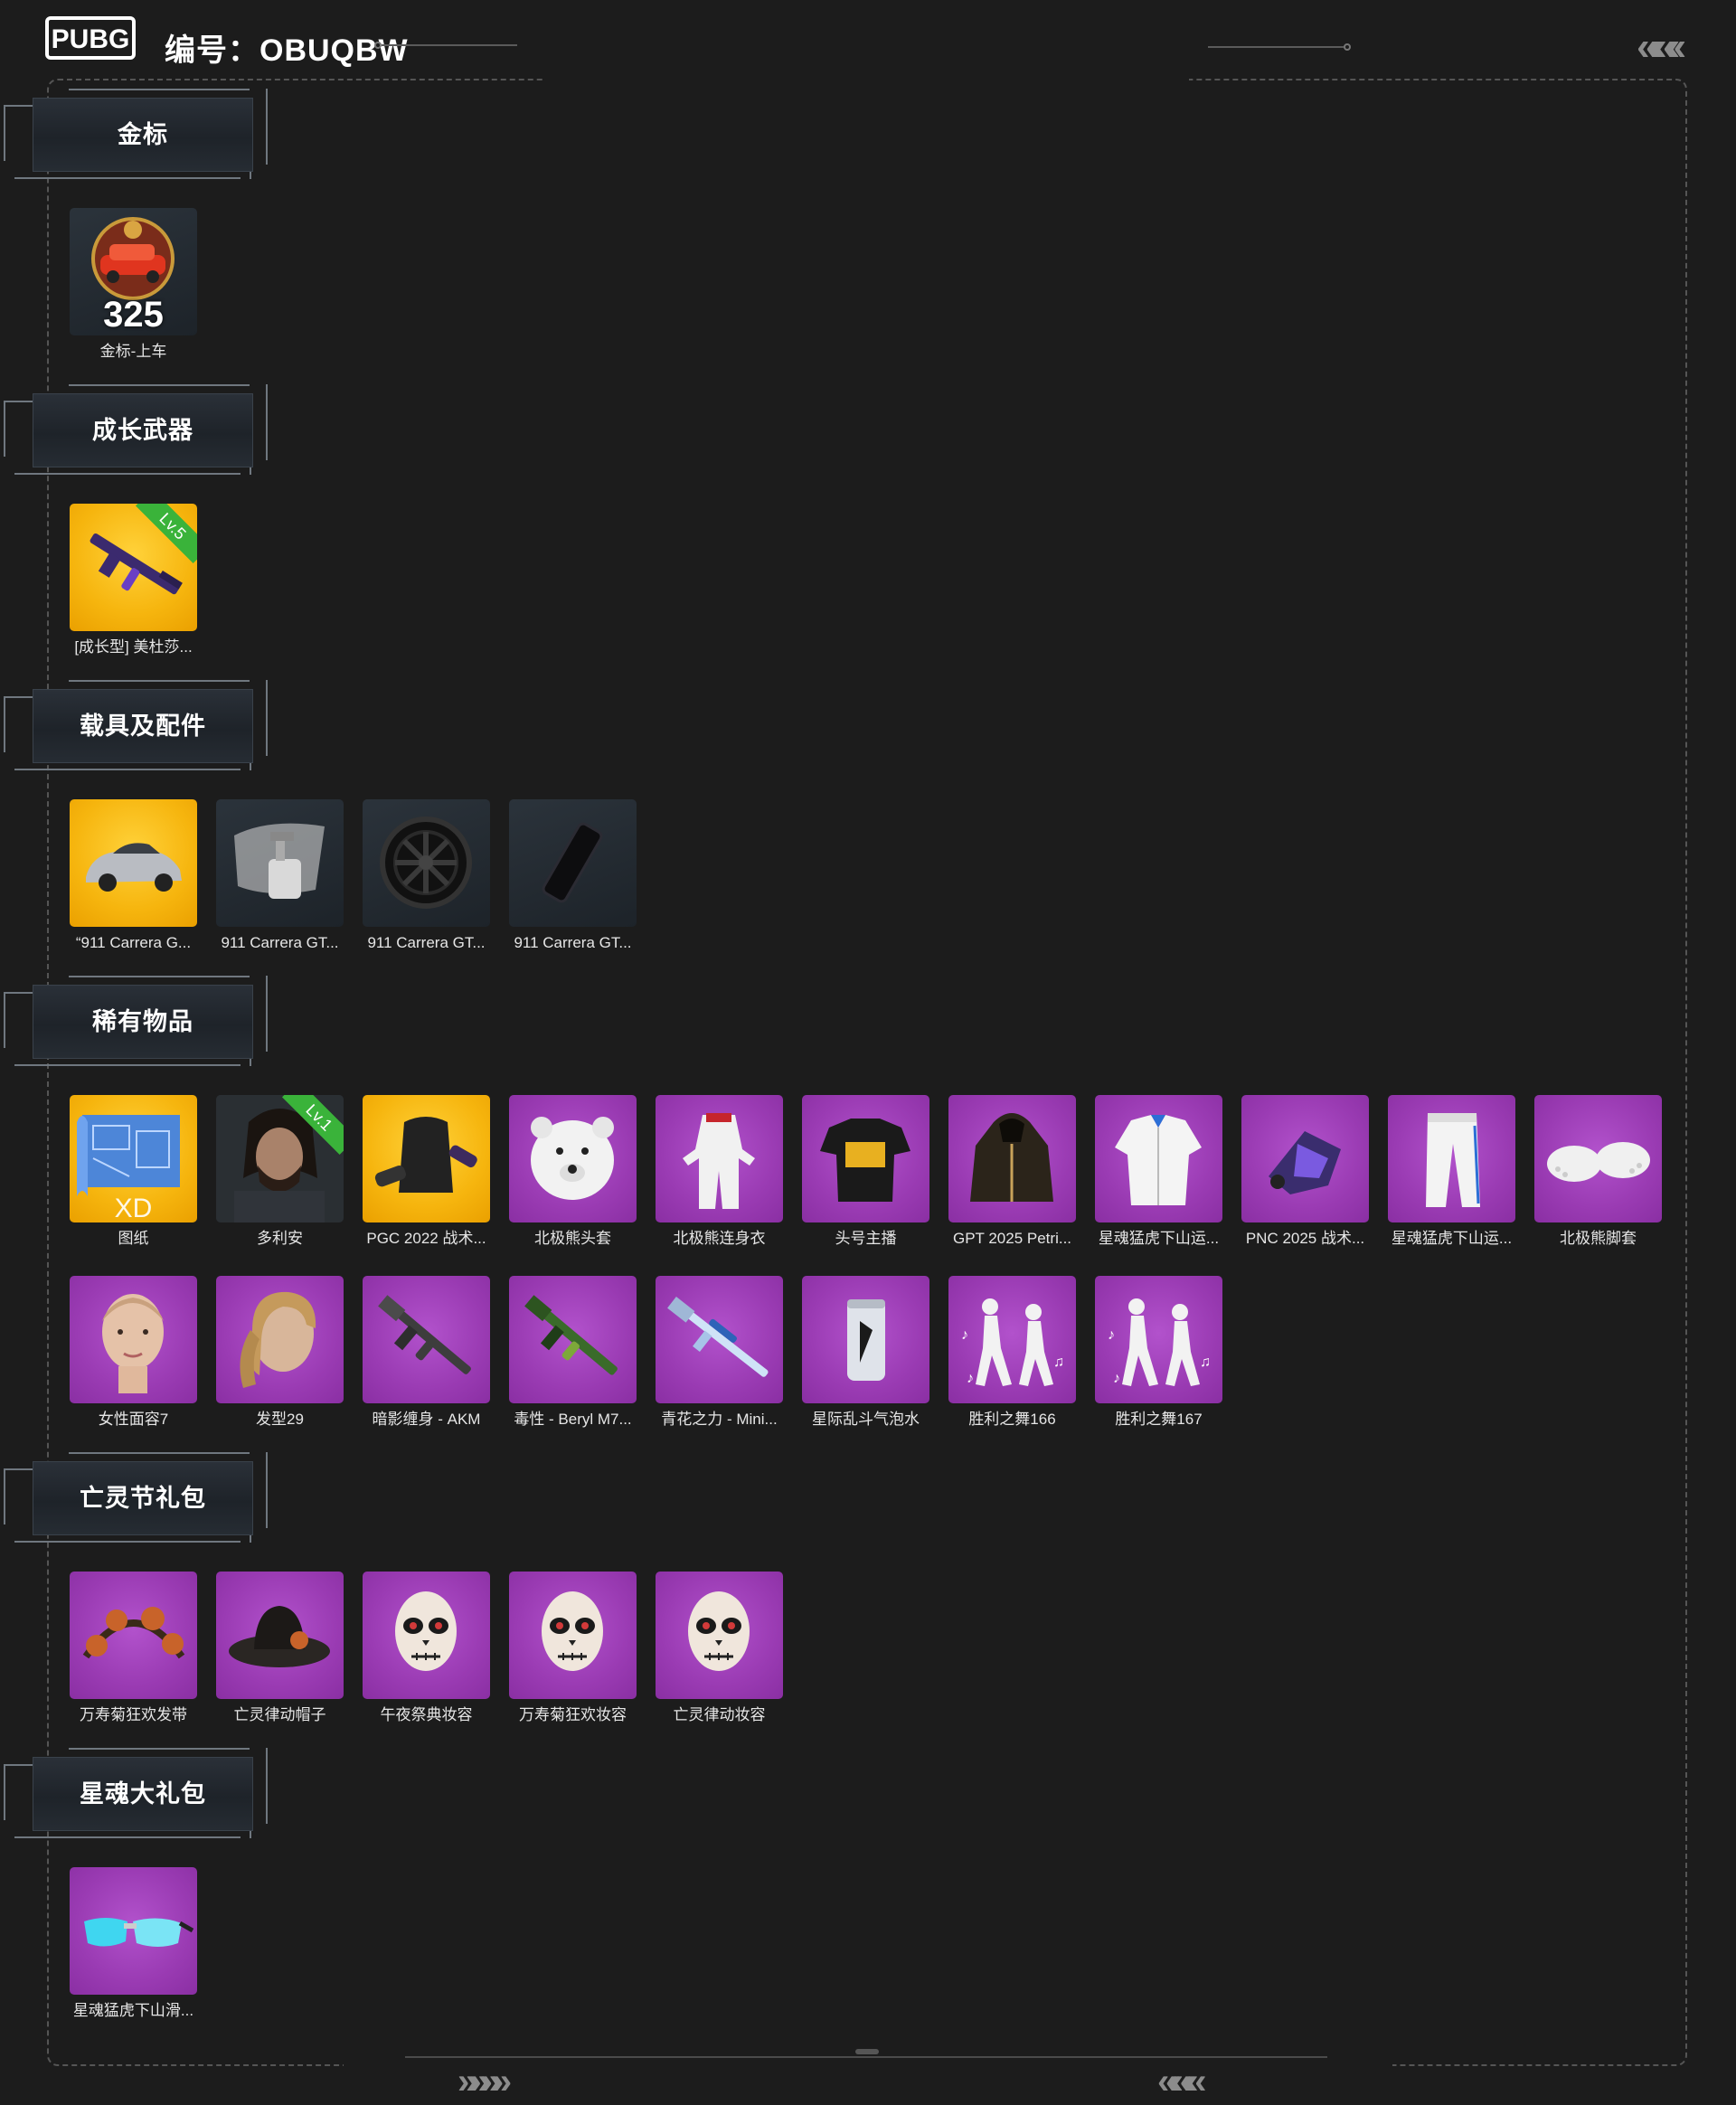  I want to click on item-tile: Lv.1, so click(280, 1158).